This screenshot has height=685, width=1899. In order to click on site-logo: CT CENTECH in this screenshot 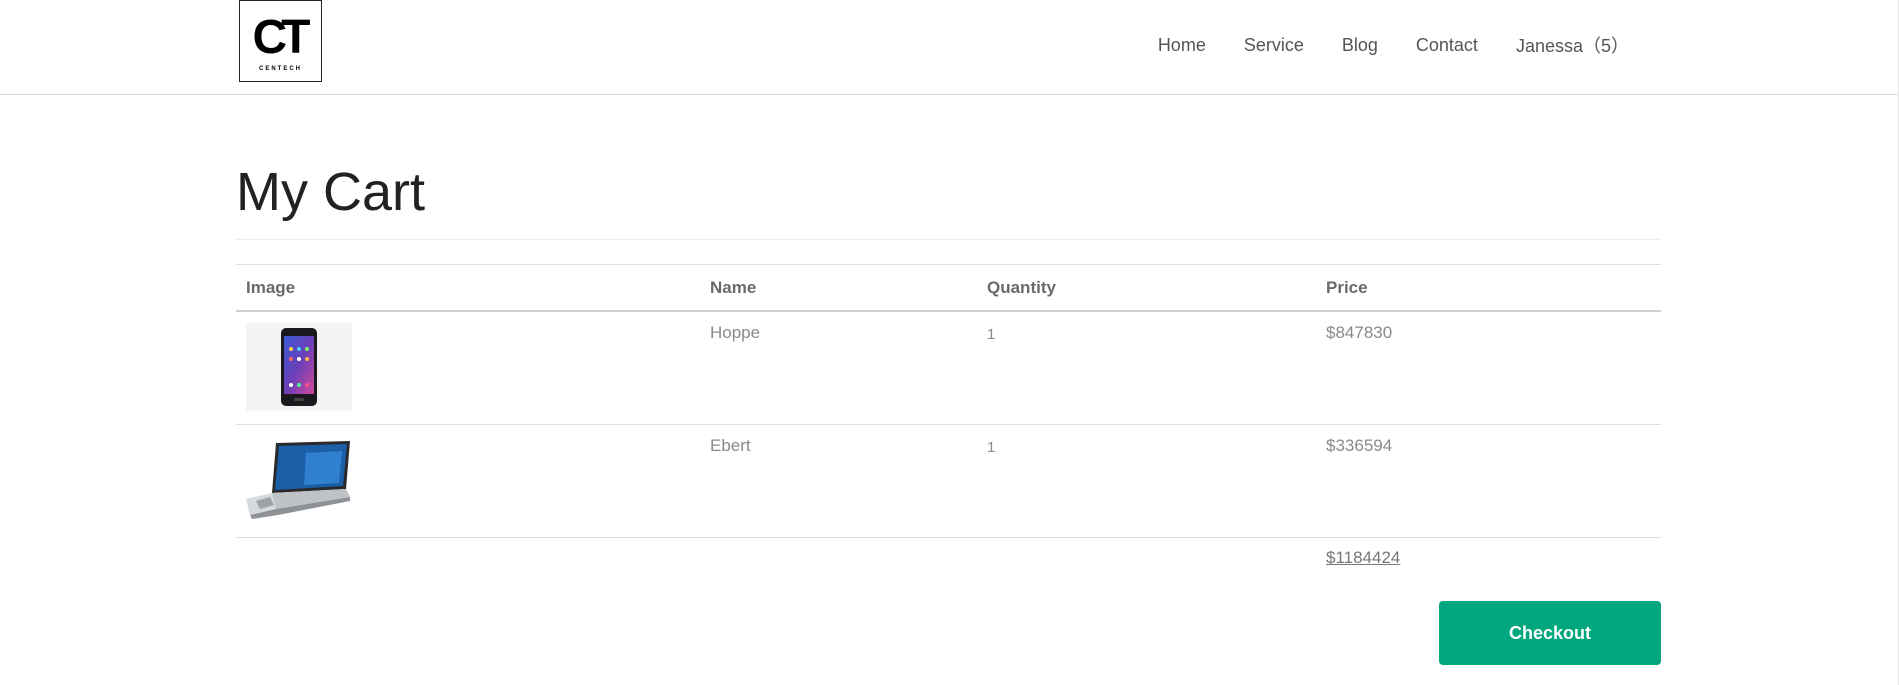, I will do `click(280, 41)`.